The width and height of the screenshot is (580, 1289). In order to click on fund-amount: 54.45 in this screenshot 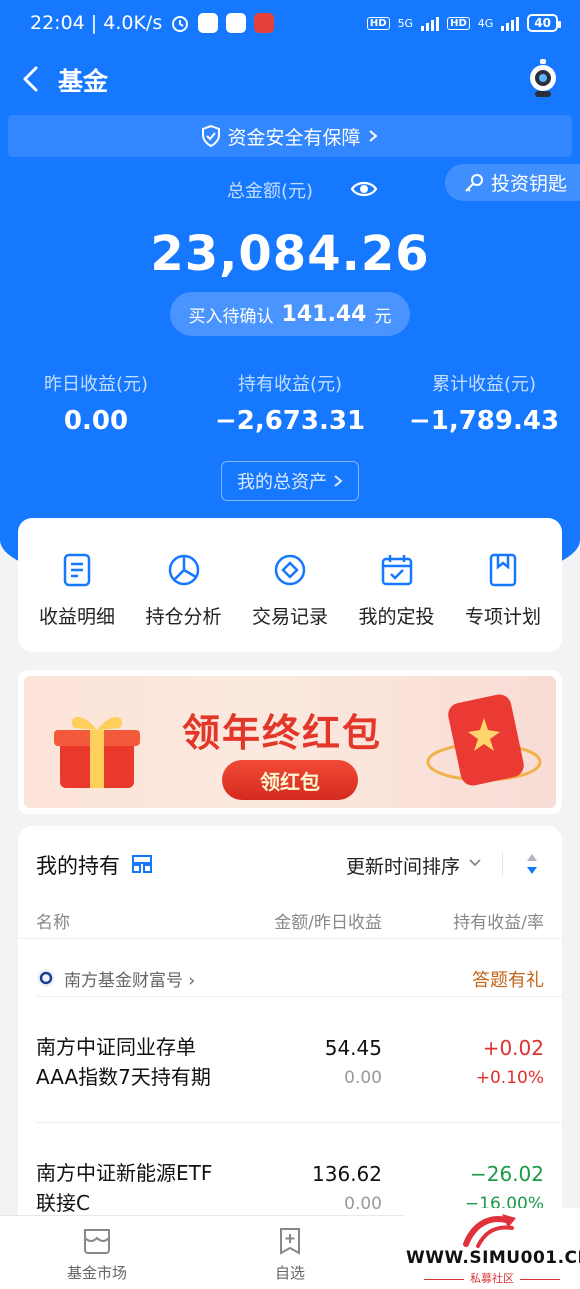, I will do `click(353, 1048)`.